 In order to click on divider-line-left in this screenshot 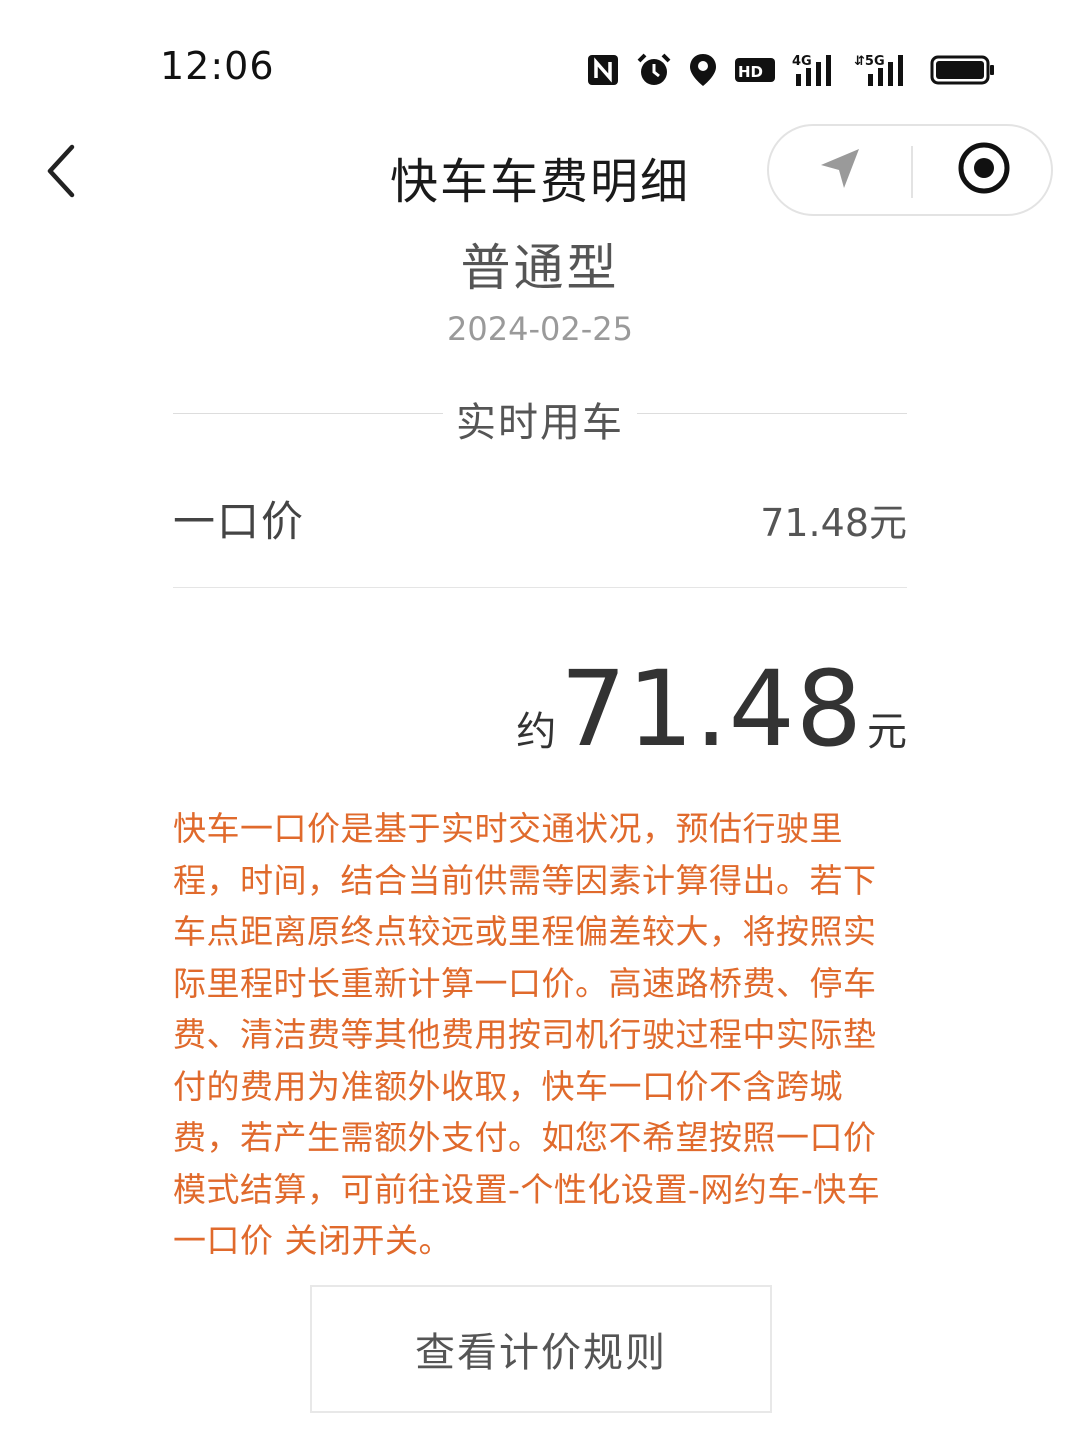, I will do `click(308, 413)`.